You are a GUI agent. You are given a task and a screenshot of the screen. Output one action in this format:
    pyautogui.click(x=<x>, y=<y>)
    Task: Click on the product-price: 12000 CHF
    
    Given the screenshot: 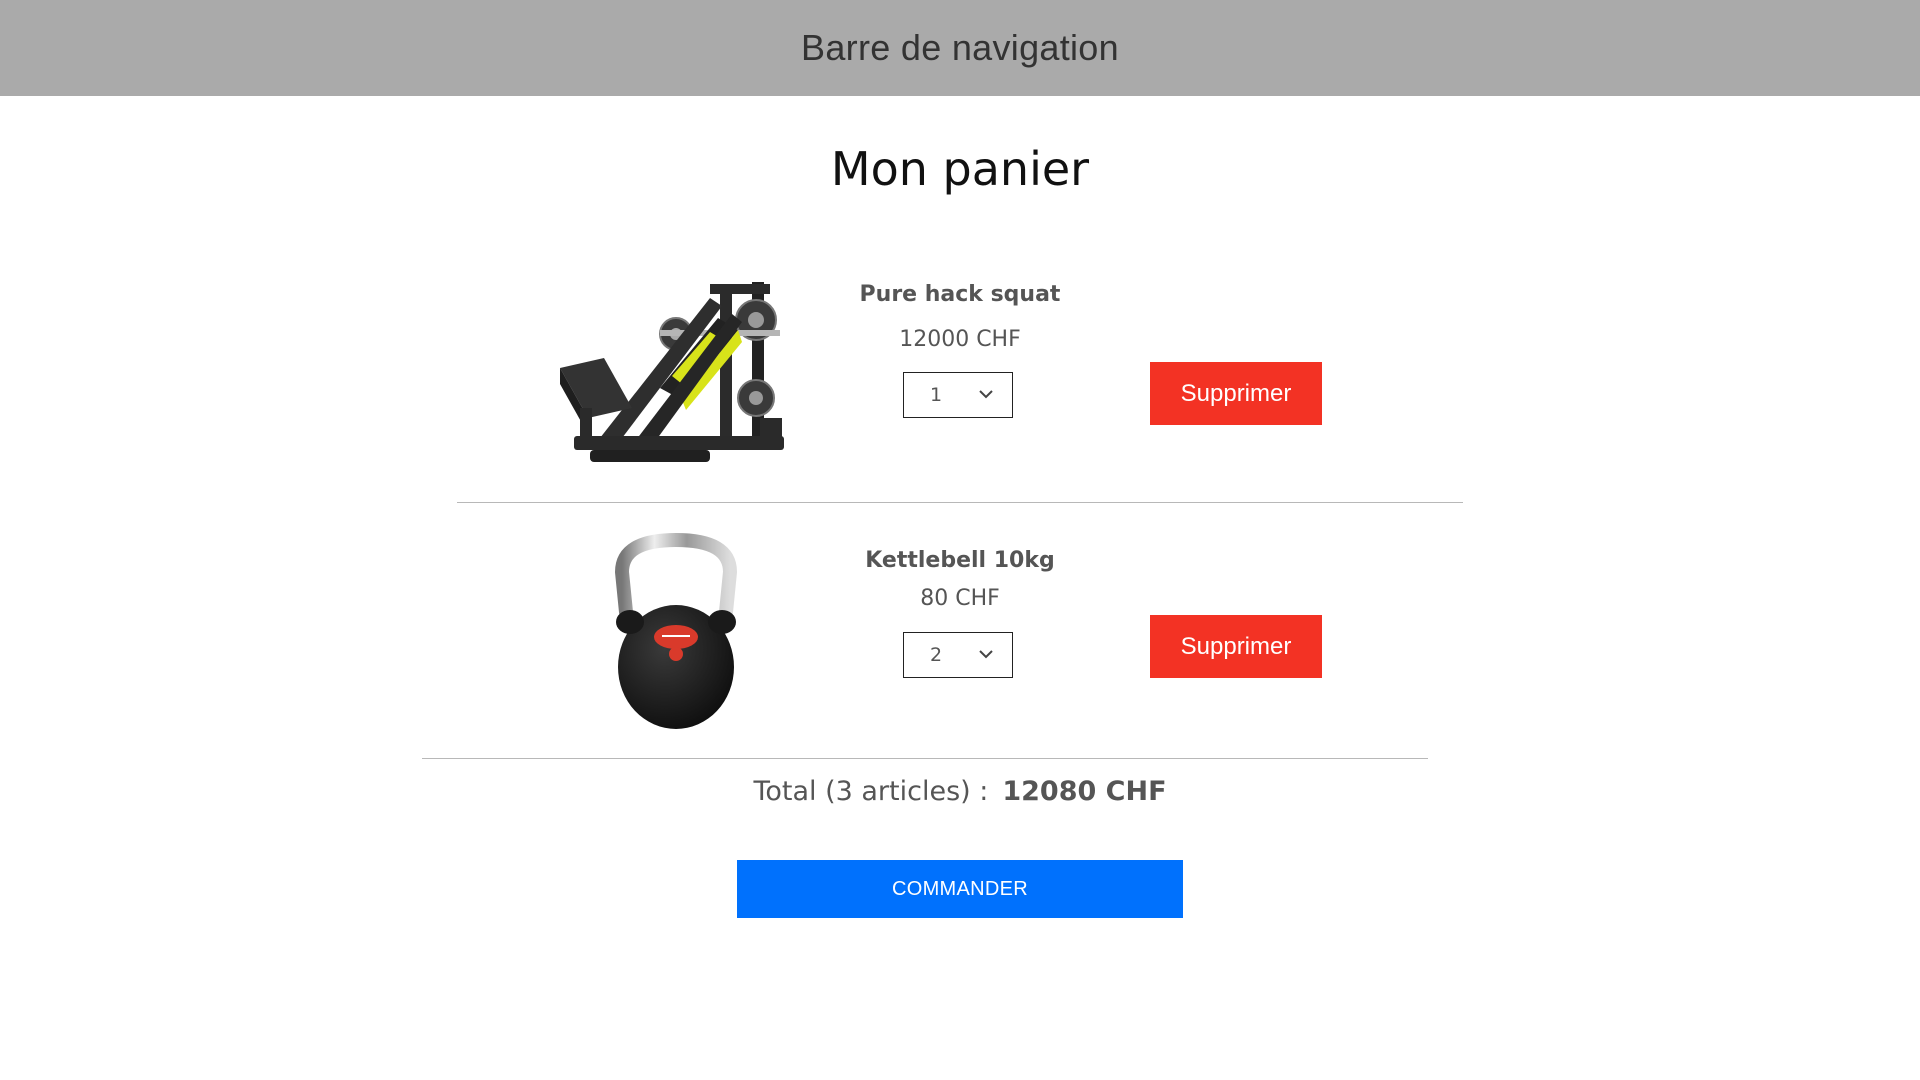 What is the action you would take?
    pyautogui.click(x=960, y=339)
    